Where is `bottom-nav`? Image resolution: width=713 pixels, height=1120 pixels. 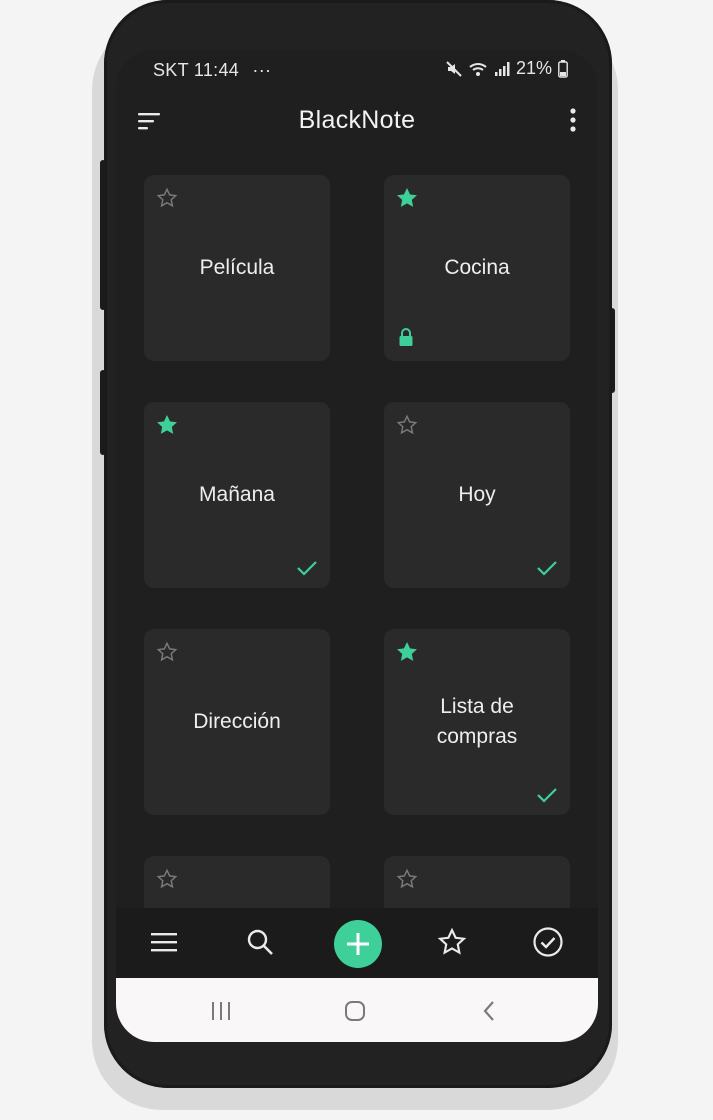
bottom-nav is located at coordinates (357, 943).